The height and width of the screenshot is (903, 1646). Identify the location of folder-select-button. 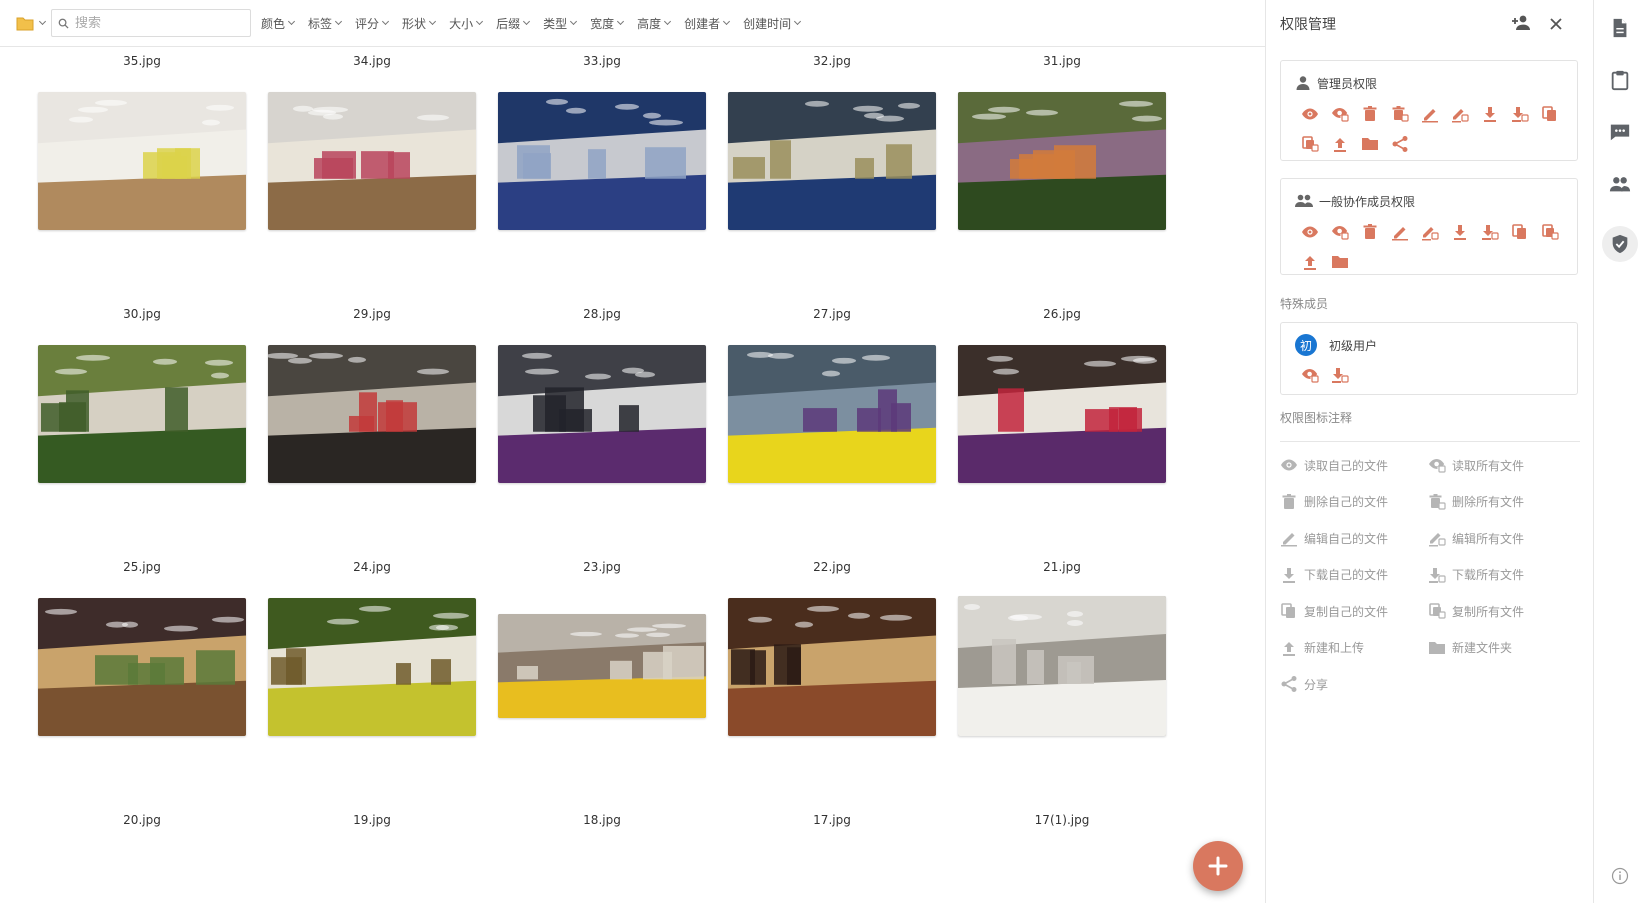
(31, 23).